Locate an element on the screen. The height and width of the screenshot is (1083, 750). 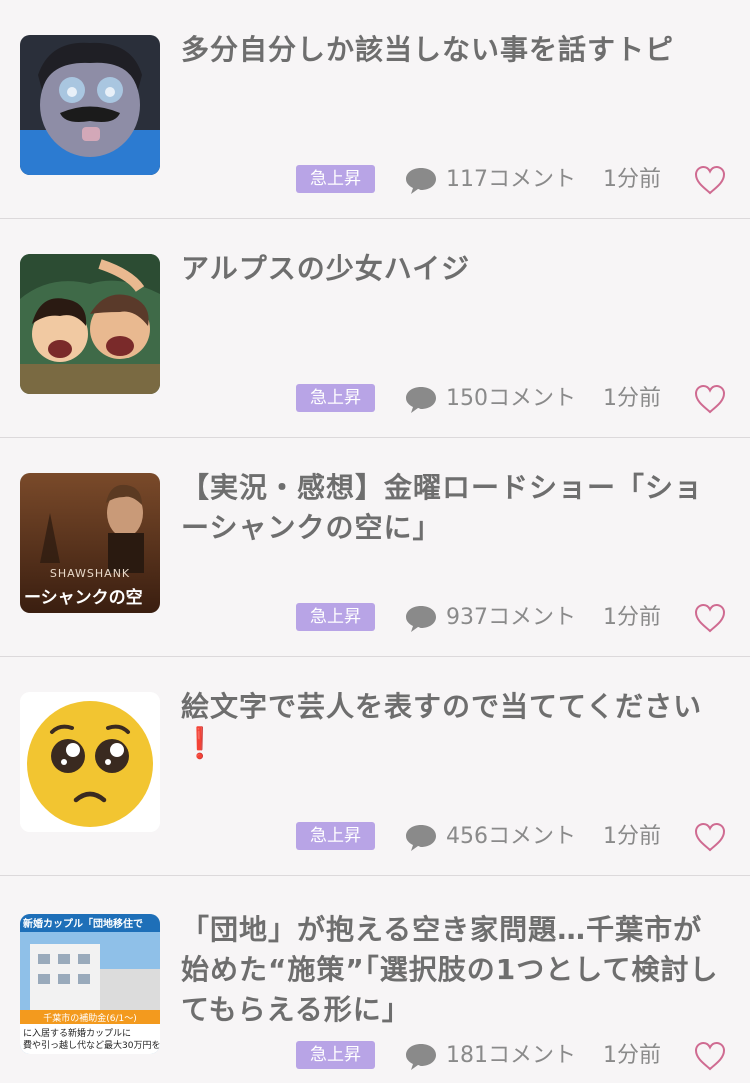
topic-title: アルプスの少女ハイジ is located at coordinates (456, 269).